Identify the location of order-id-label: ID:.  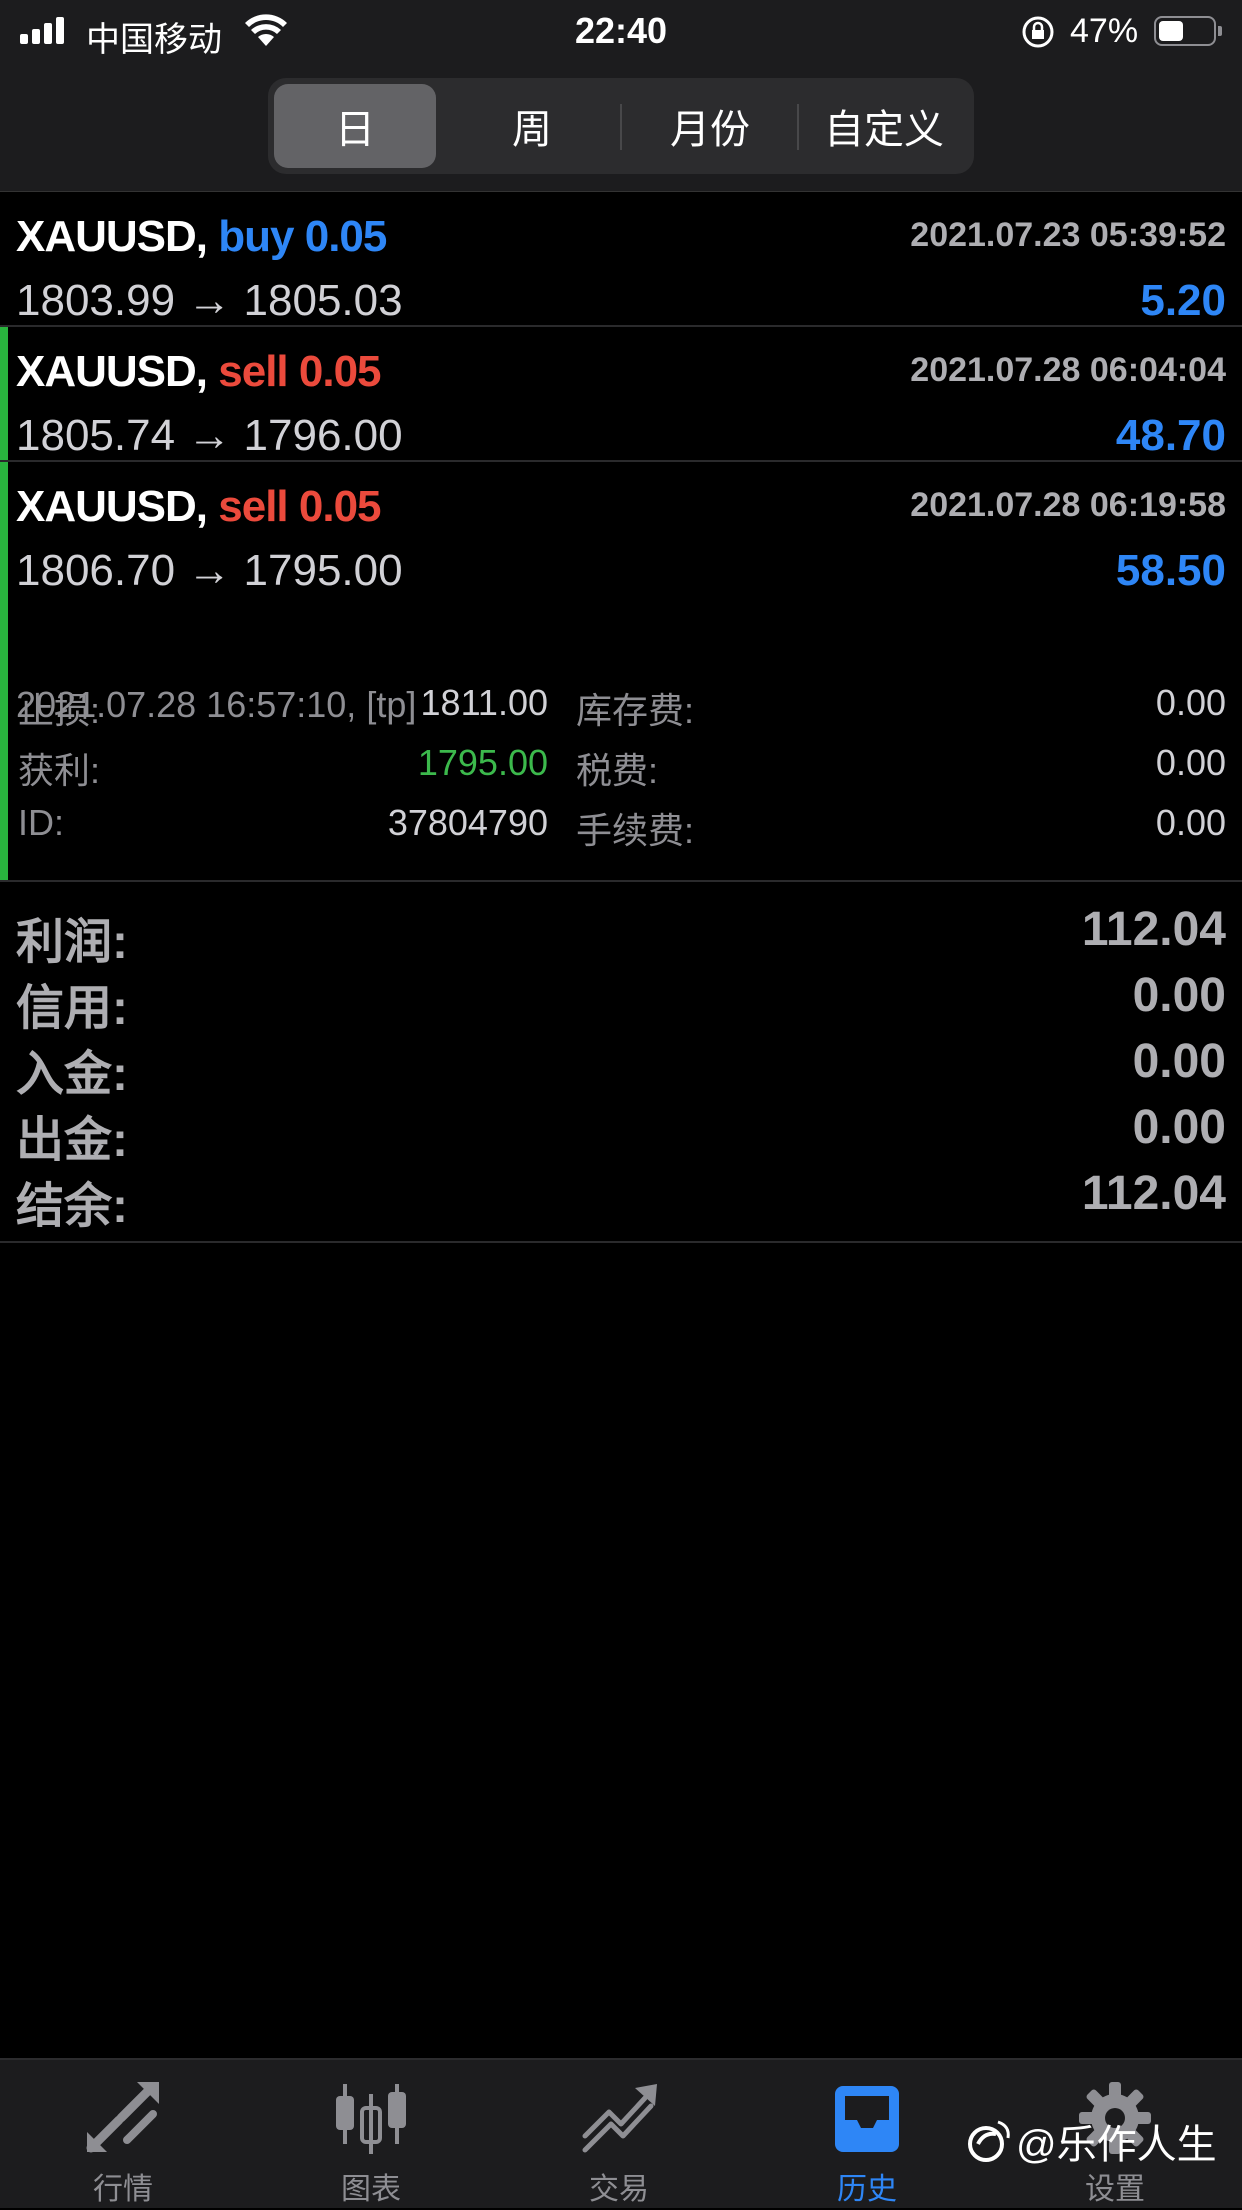
(41, 822).